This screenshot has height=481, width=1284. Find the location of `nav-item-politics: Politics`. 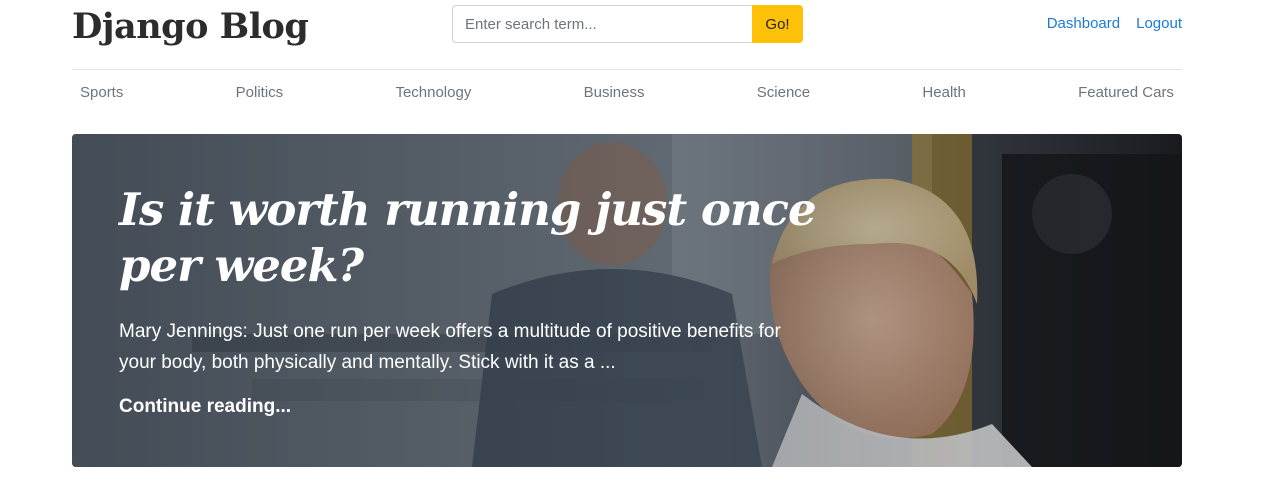

nav-item-politics: Politics is located at coordinates (260, 92).